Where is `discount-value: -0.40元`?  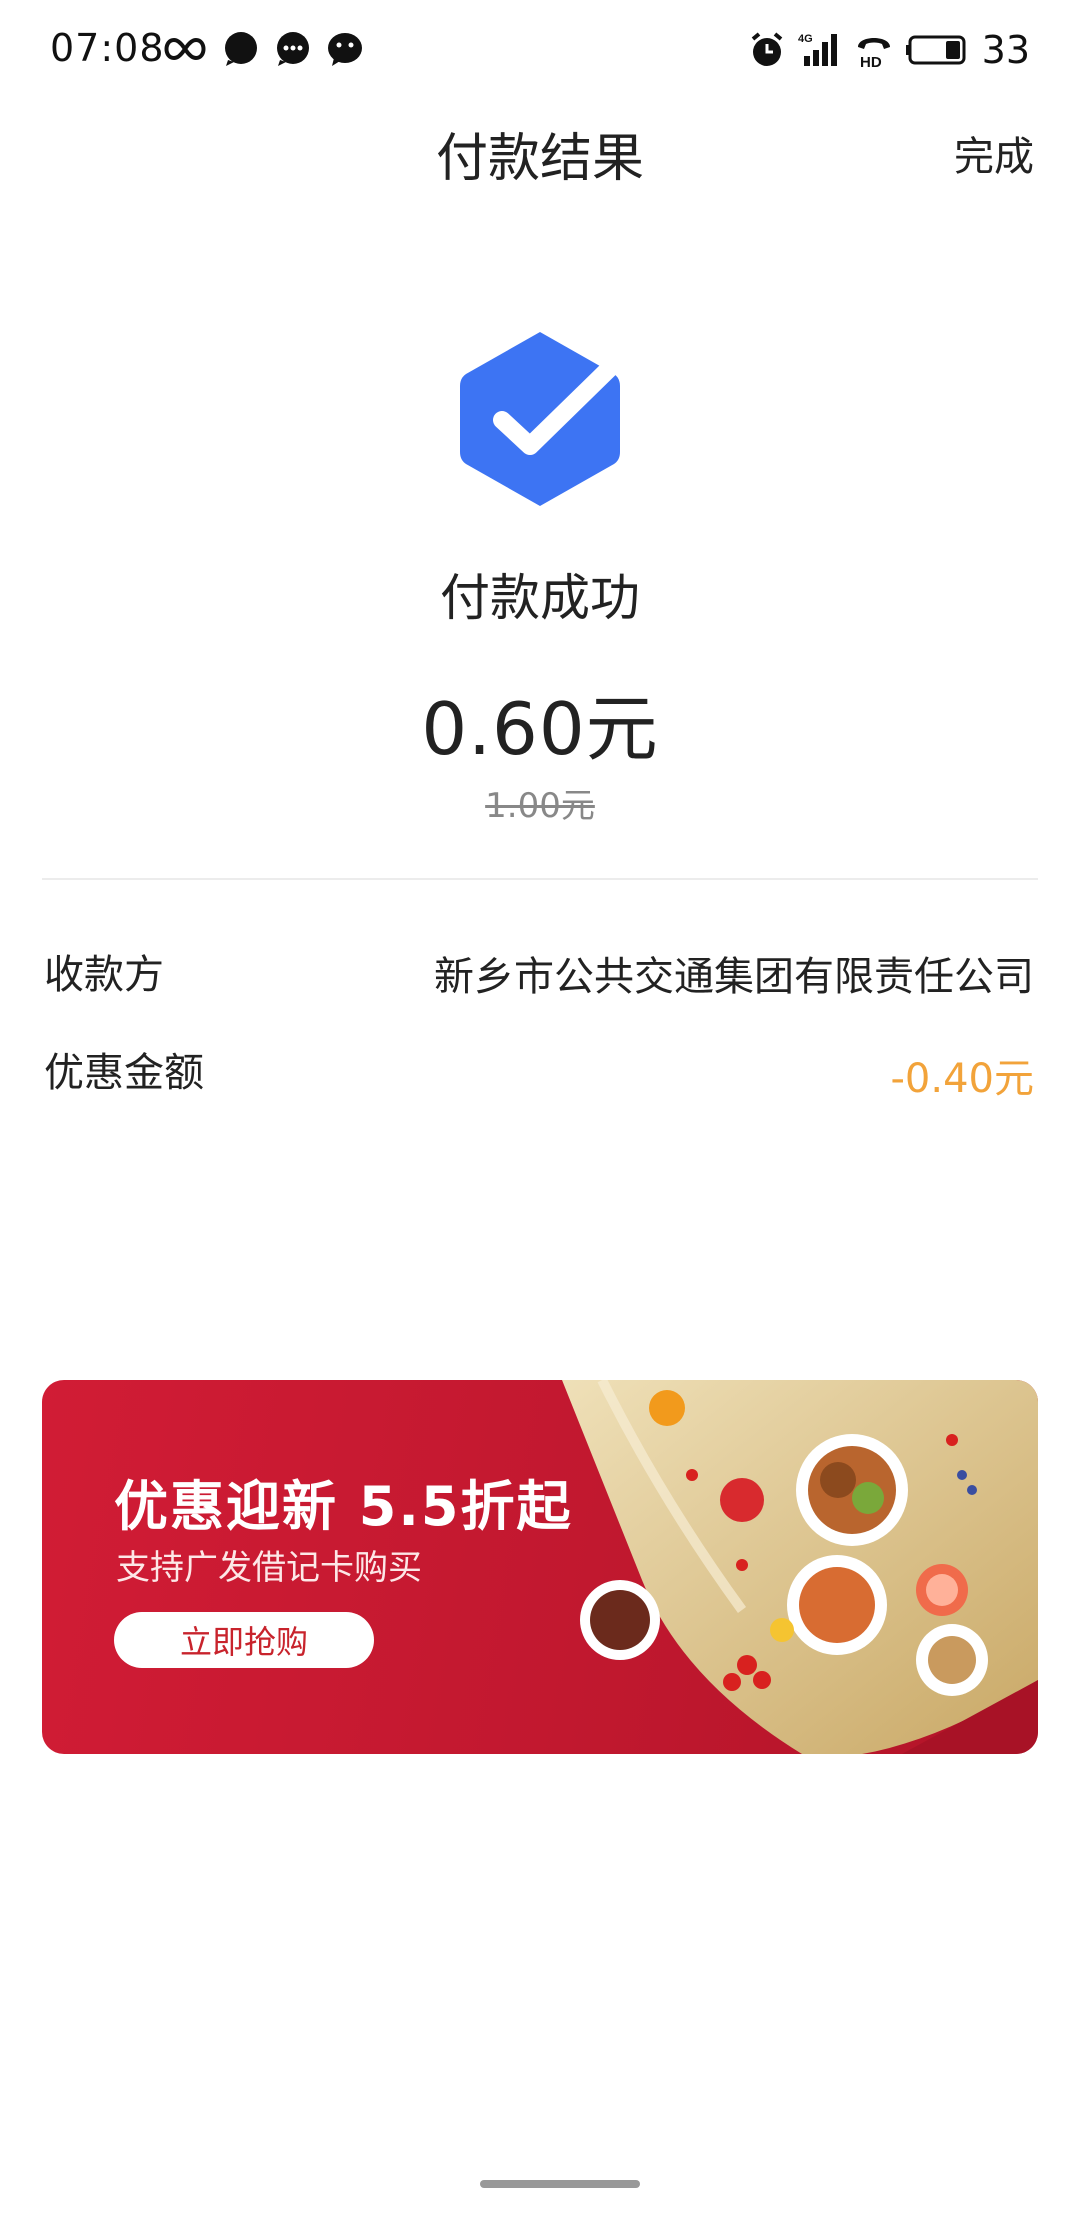 discount-value: -0.40元 is located at coordinates (962, 1079).